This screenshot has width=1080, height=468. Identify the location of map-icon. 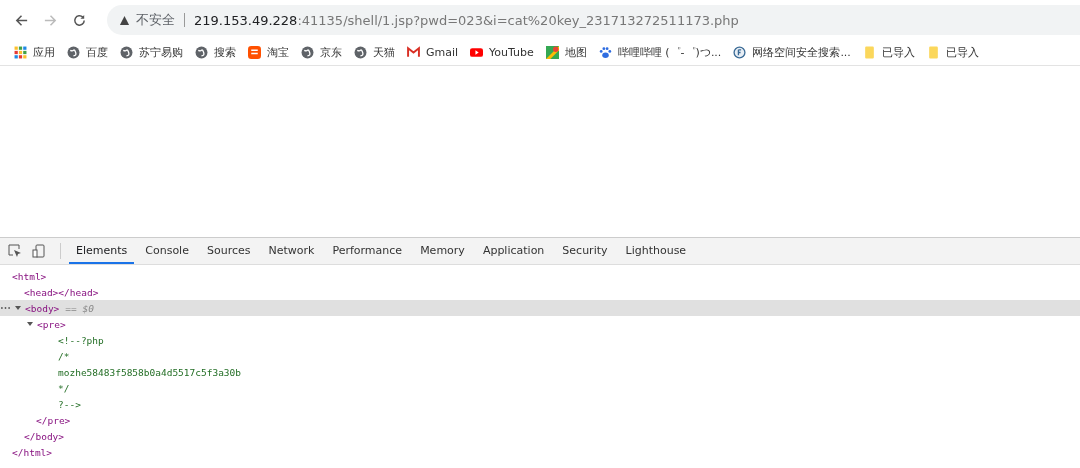
(552, 52).